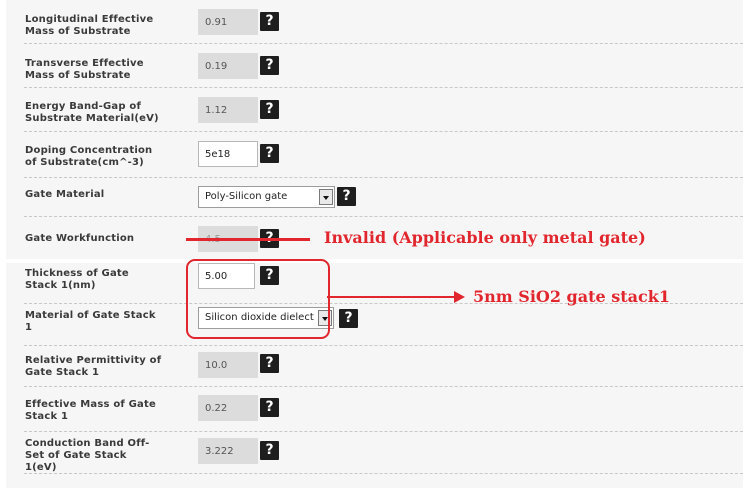 Image resolution: width=750 pixels, height=488 pixels. What do you see at coordinates (77, 279) in the screenshot?
I see `param-label: Thickness of Gate Stack 1(nm)` at bounding box center [77, 279].